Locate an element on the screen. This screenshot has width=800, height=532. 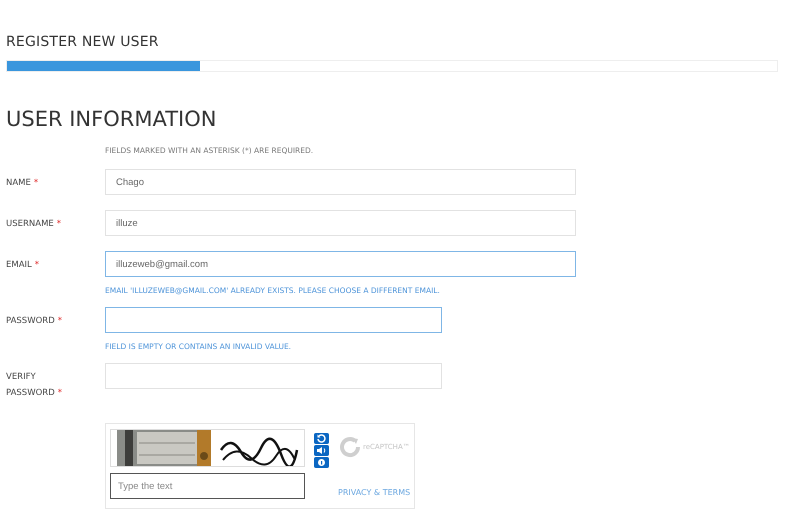
field-label: PASSWORD is located at coordinates (30, 321).